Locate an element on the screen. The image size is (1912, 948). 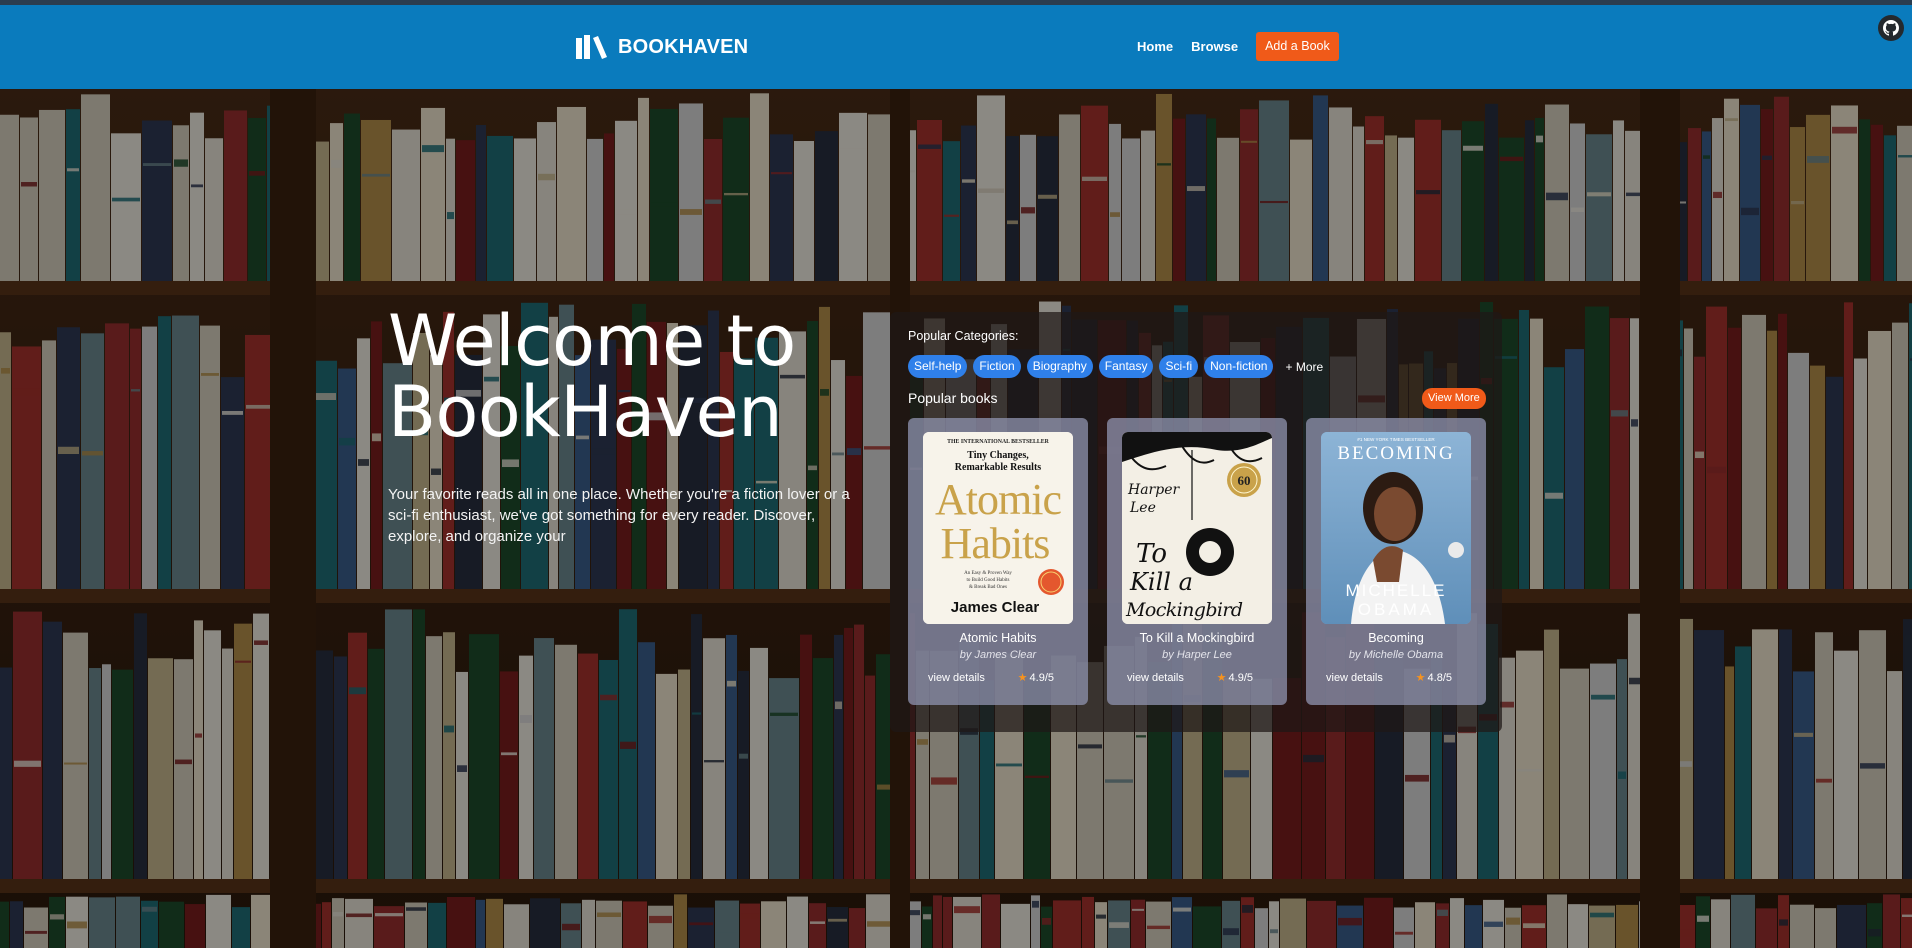
add-book-button: Add a Book is located at coordinates (1297, 46).